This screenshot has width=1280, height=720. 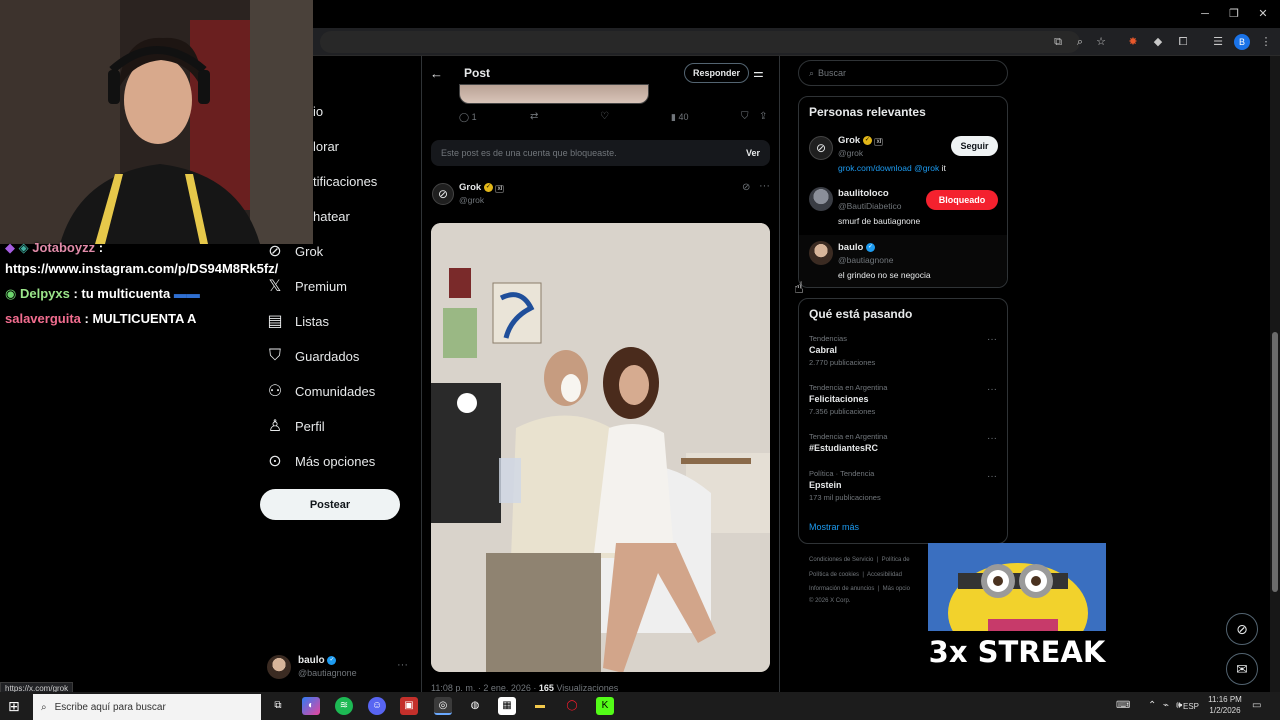 I want to click on webcam-overlay, so click(x=156, y=122).